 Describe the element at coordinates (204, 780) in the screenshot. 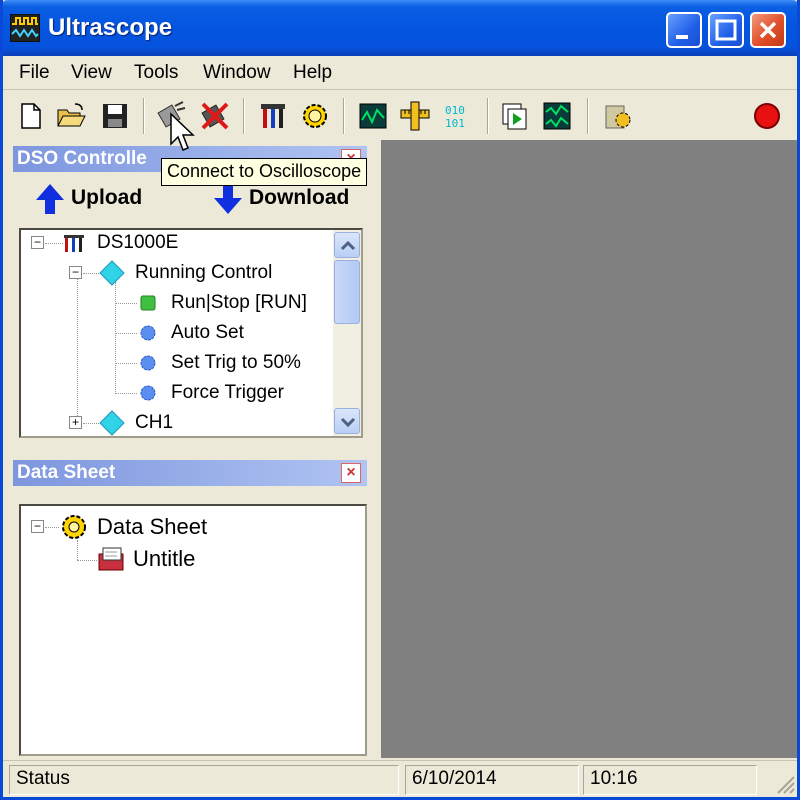

I see `status-text: Status` at that location.